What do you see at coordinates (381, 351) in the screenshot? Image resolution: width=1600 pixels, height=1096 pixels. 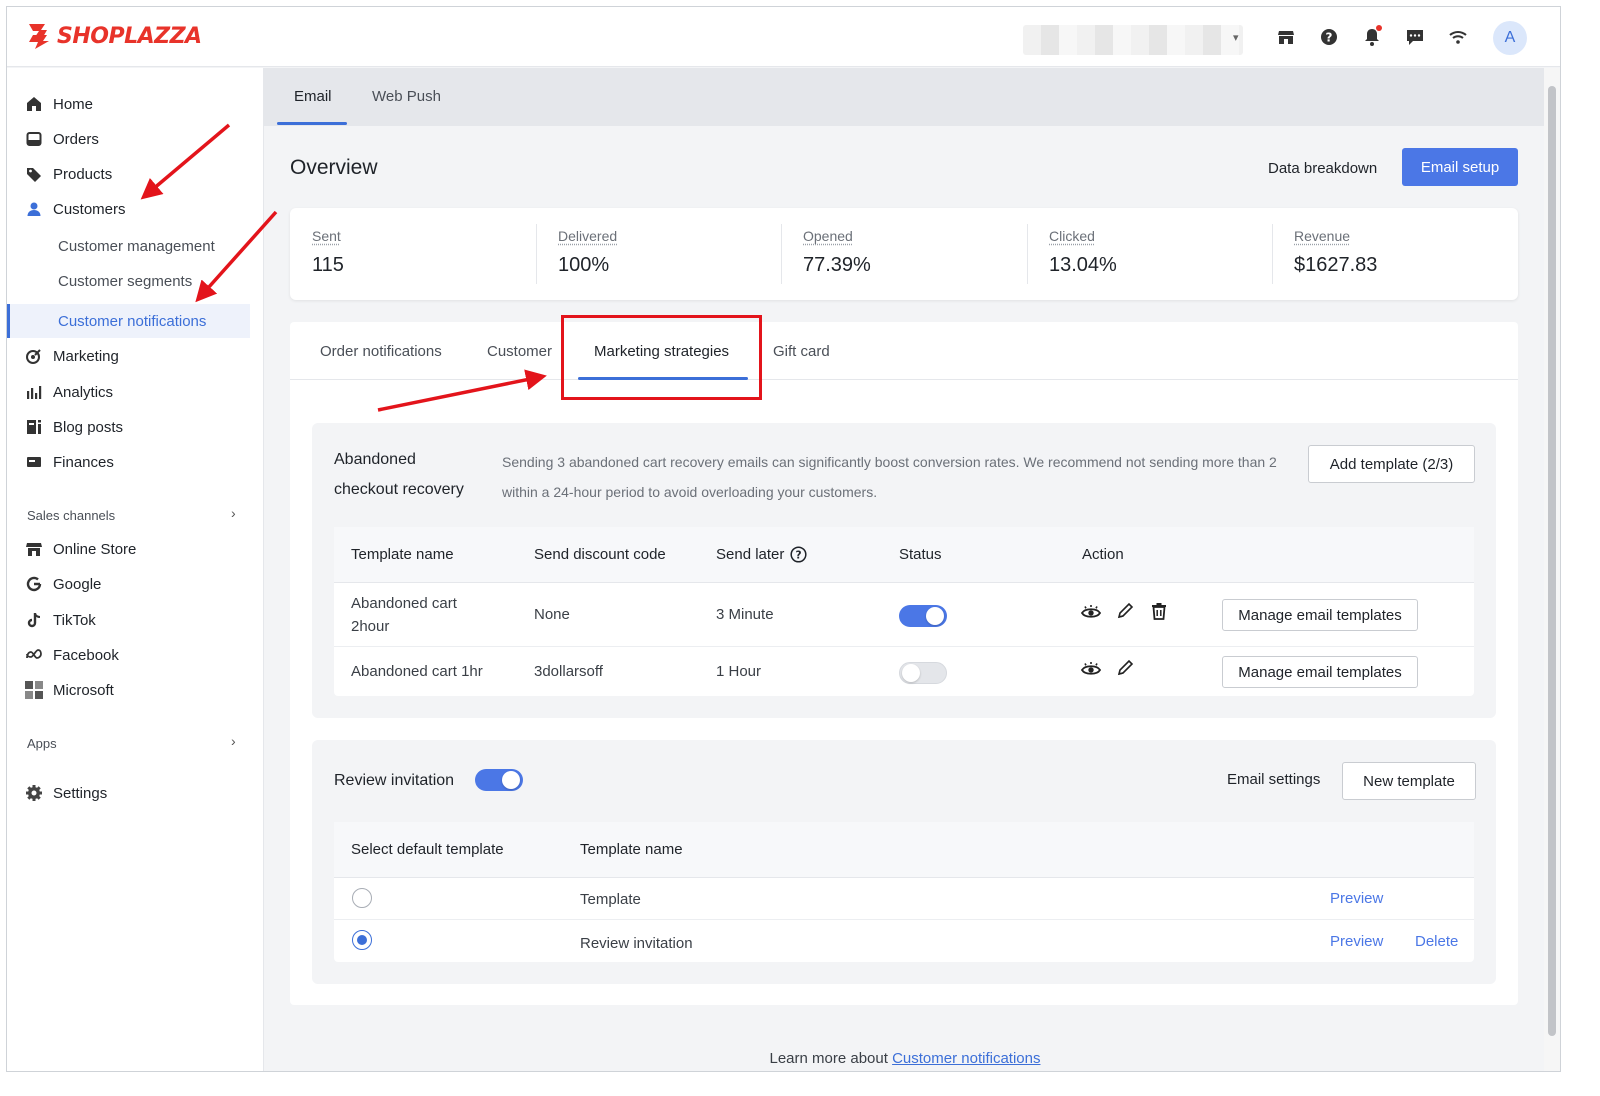 I see `tab-order-notifications: Order notifications` at bounding box center [381, 351].